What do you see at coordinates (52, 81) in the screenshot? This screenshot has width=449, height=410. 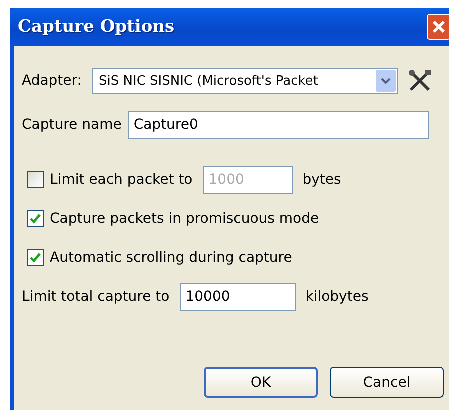 I see `adapter-label: Adapter:` at bounding box center [52, 81].